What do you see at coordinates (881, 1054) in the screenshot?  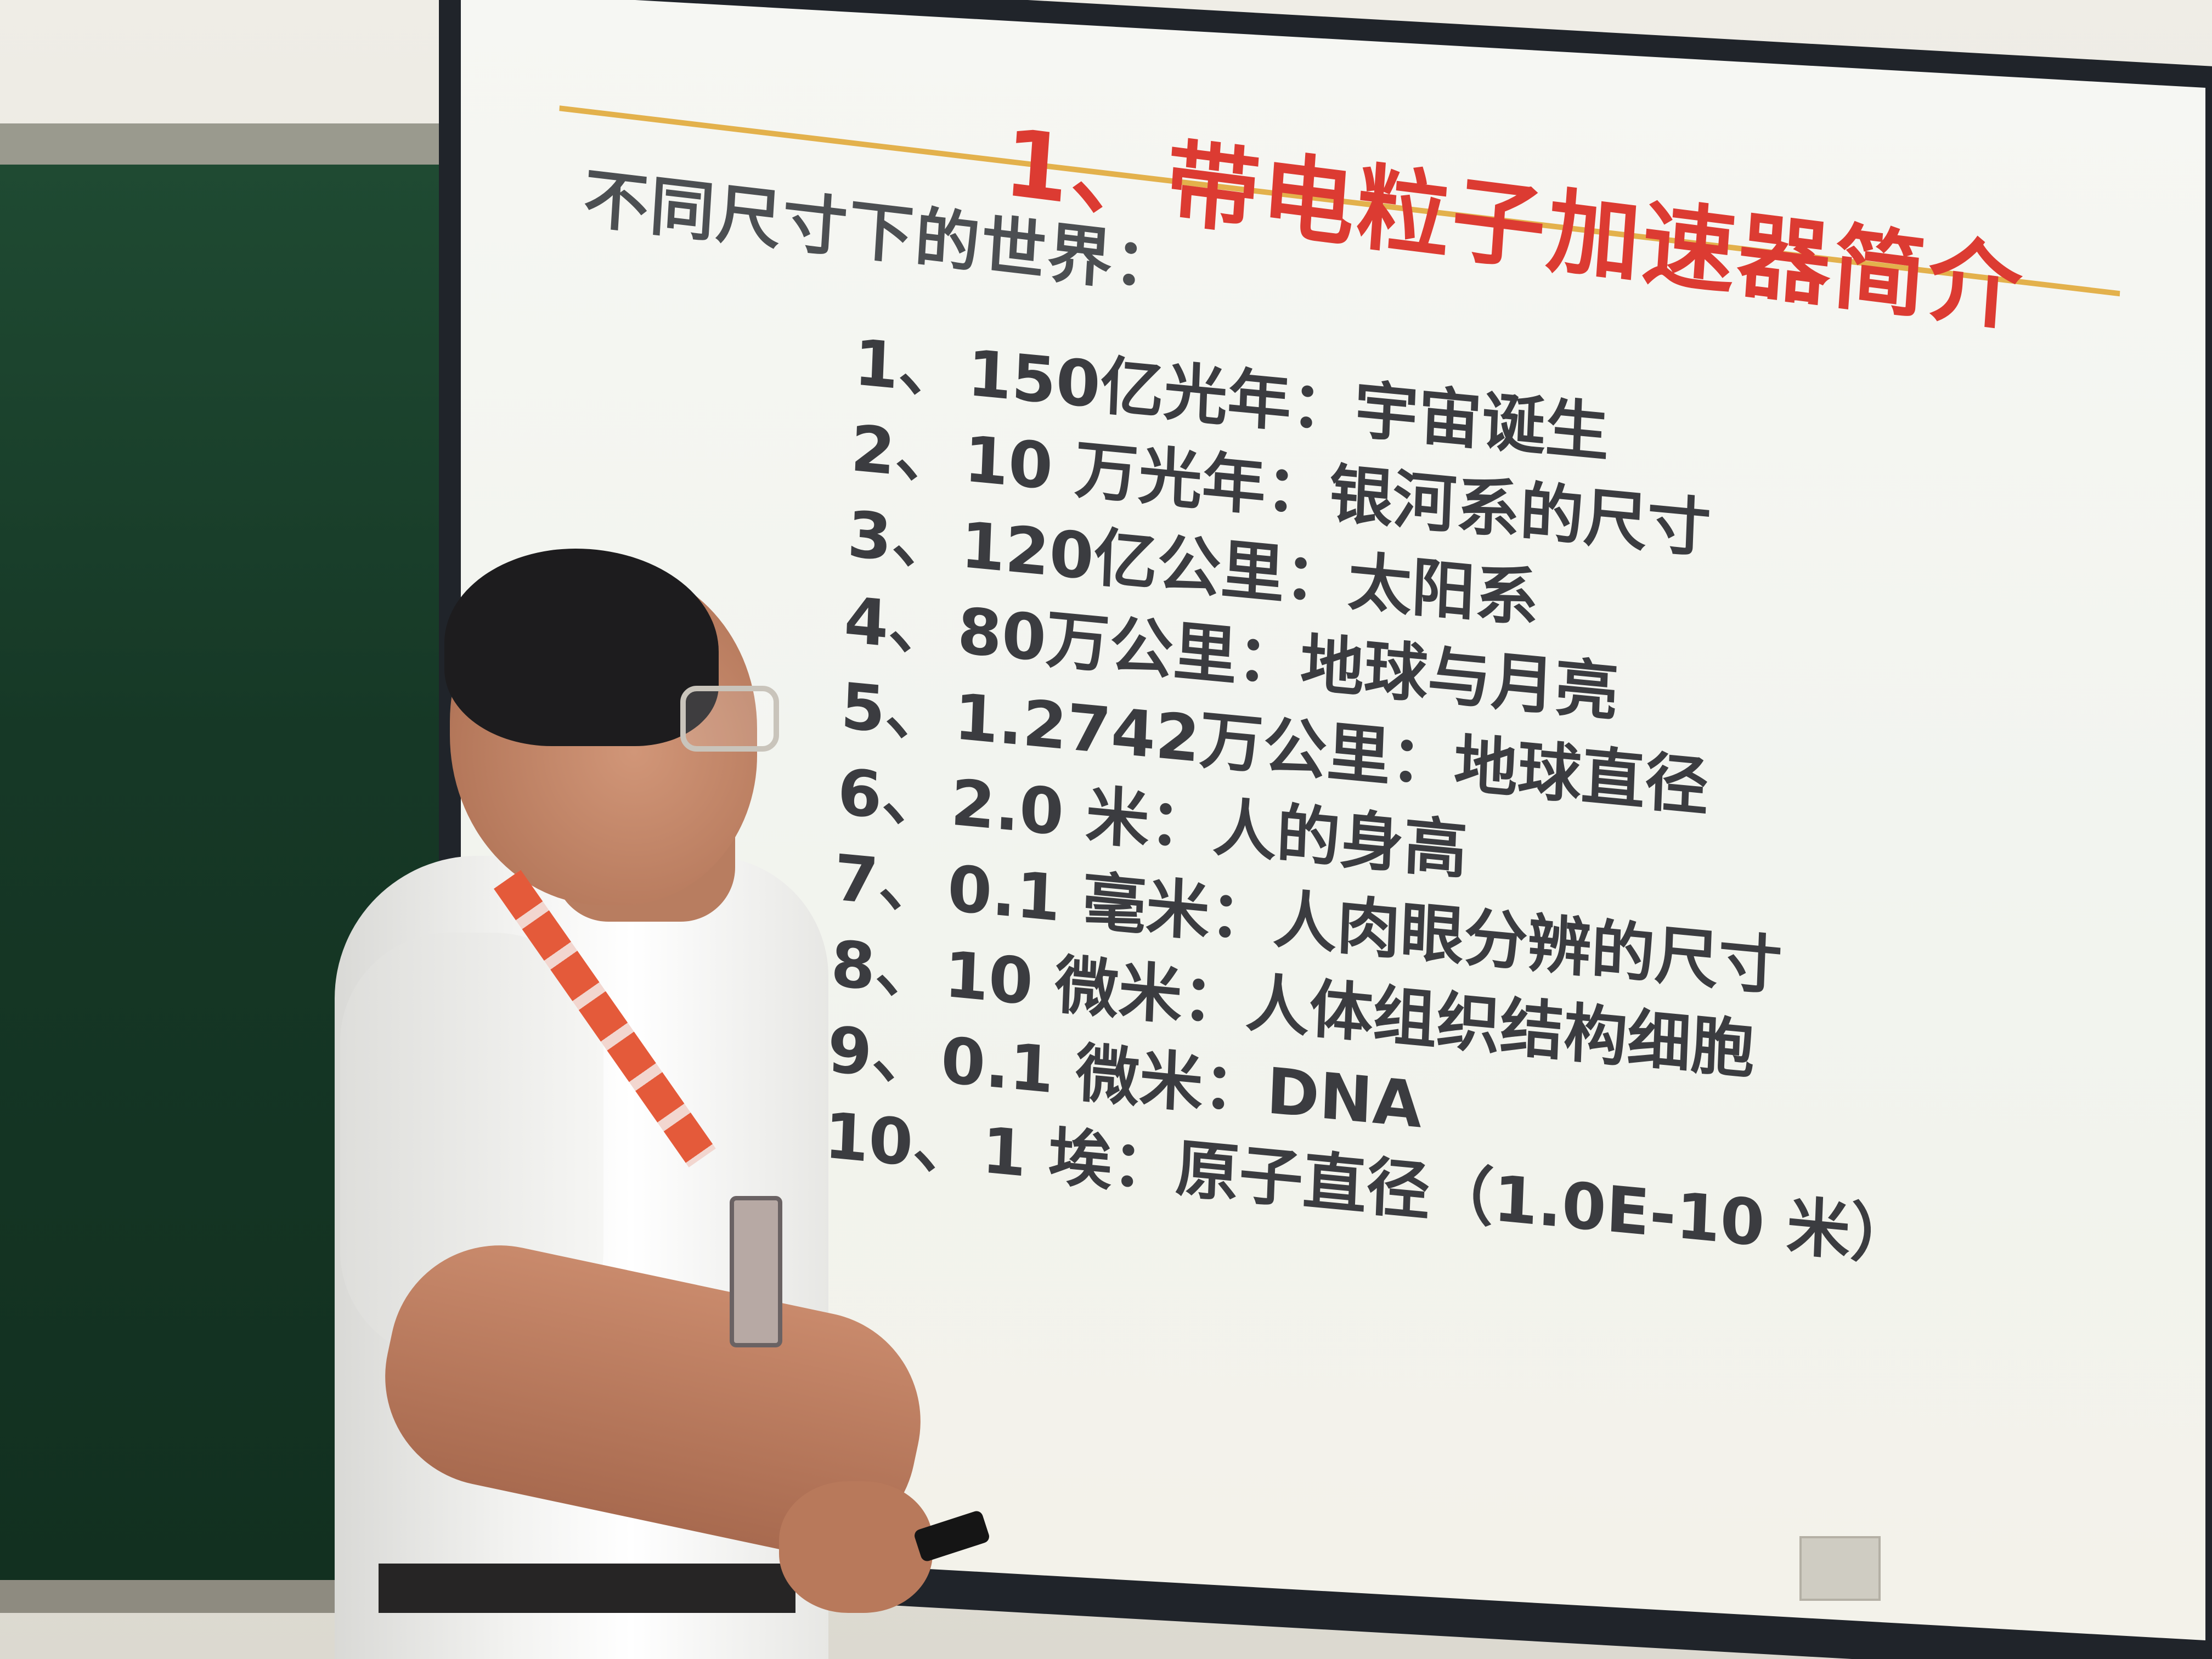 I see `item-number: 9、` at bounding box center [881, 1054].